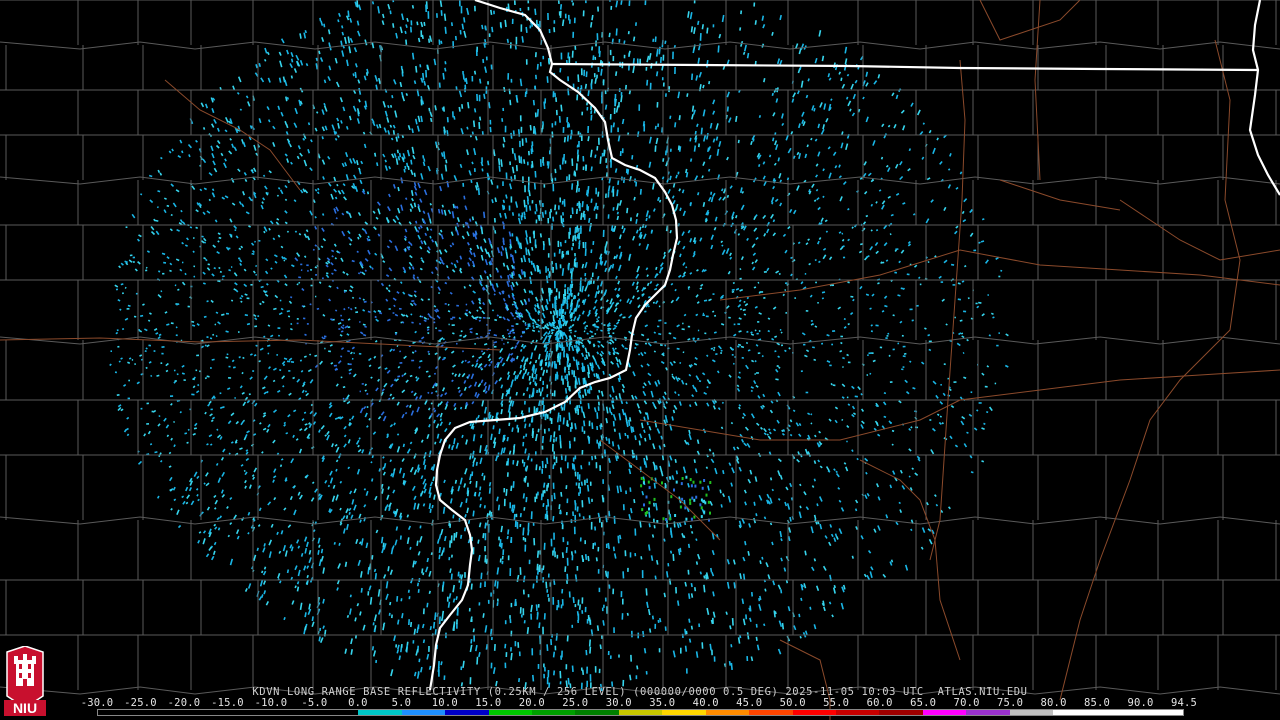 The height and width of the screenshot is (720, 1280). Describe the element at coordinates (488, 703) in the screenshot. I see `scale-tick-label: 15.0` at that location.